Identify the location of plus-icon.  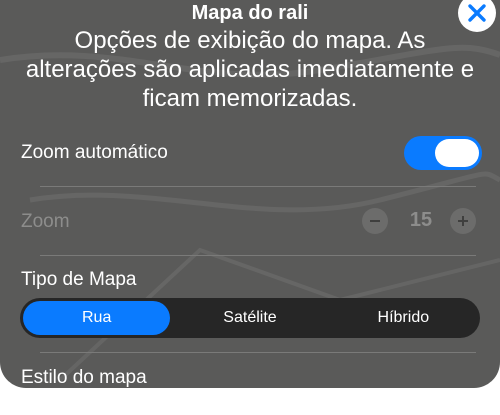
(463, 221).